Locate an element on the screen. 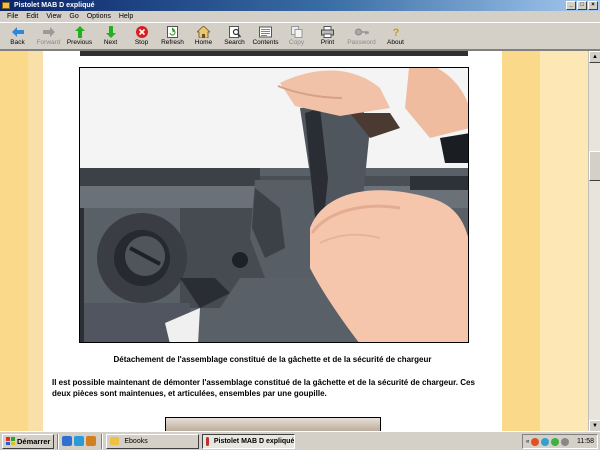 Image resolution: width=600 pixels, height=450 pixels. password-key-icon is located at coordinates (361, 31).